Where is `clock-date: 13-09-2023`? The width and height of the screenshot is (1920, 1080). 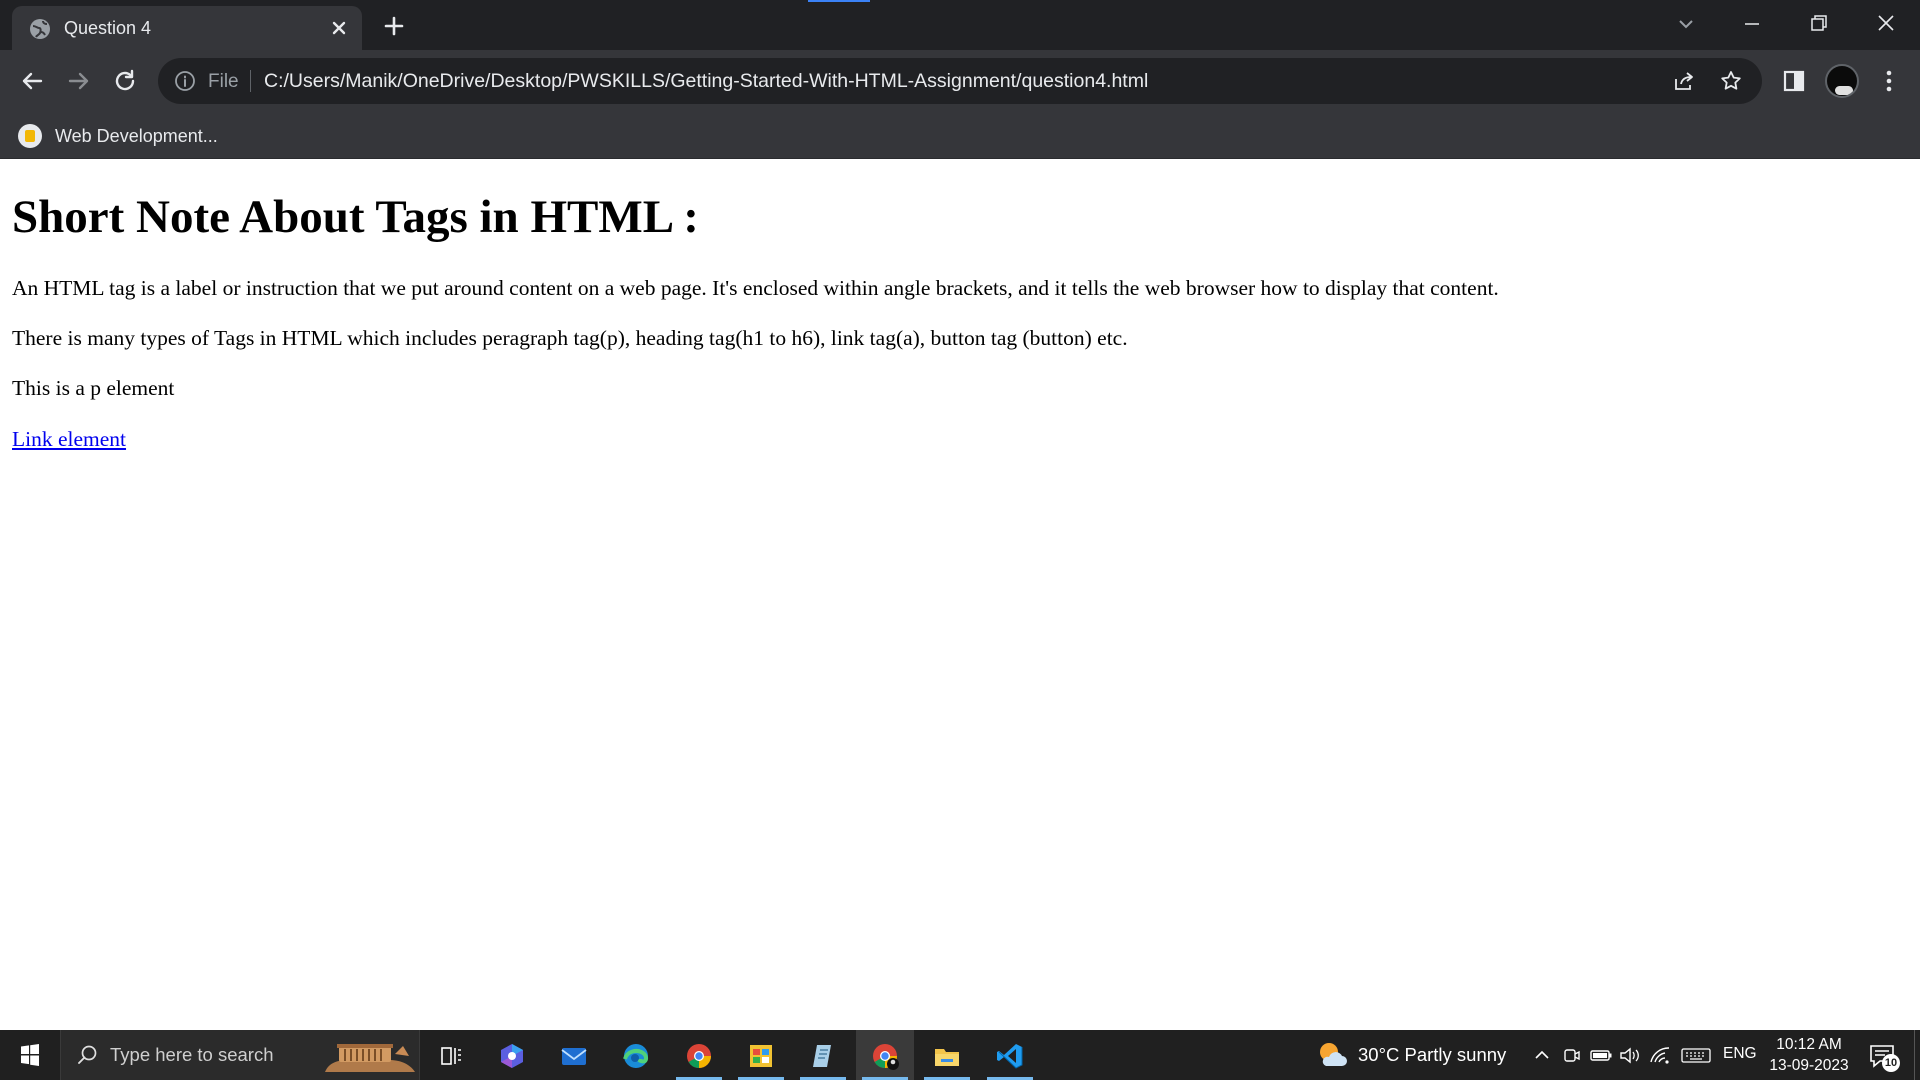 clock-date: 13-09-2023 is located at coordinates (1809, 1065).